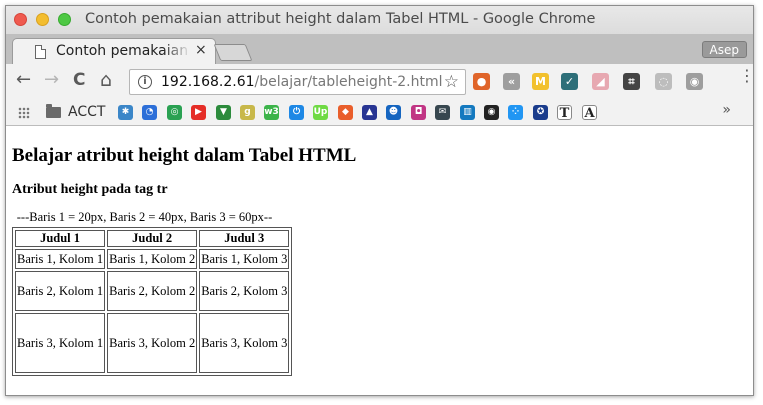 The height and width of the screenshot is (405, 763). What do you see at coordinates (631, 81) in the screenshot?
I see `crop-icon: ⌗` at bounding box center [631, 81].